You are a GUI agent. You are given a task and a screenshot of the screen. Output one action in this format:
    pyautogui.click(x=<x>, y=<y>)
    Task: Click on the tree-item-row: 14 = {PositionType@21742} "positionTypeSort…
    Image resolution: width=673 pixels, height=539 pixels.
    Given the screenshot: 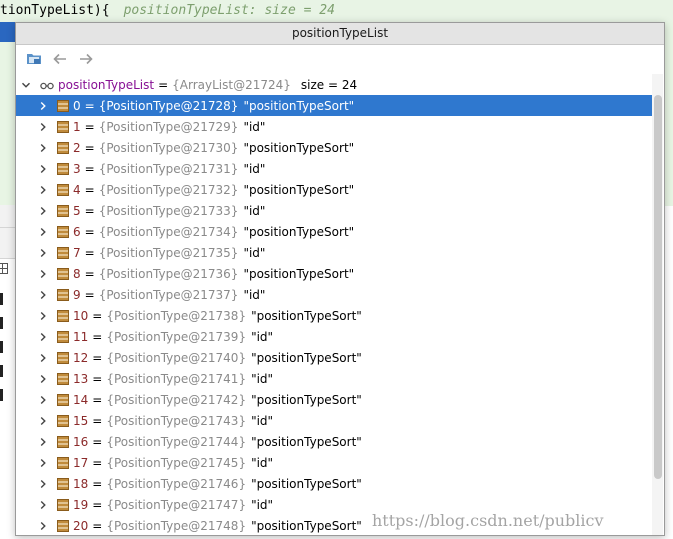 What is the action you would take?
    pyautogui.click(x=334, y=399)
    